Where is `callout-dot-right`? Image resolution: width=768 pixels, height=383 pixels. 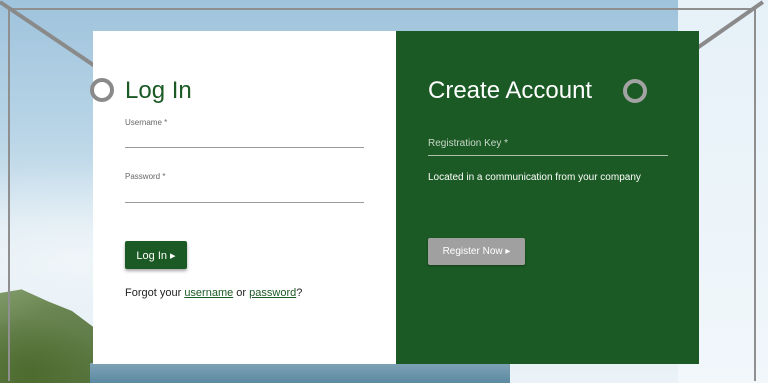 callout-dot-right is located at coordinates (635, 91).